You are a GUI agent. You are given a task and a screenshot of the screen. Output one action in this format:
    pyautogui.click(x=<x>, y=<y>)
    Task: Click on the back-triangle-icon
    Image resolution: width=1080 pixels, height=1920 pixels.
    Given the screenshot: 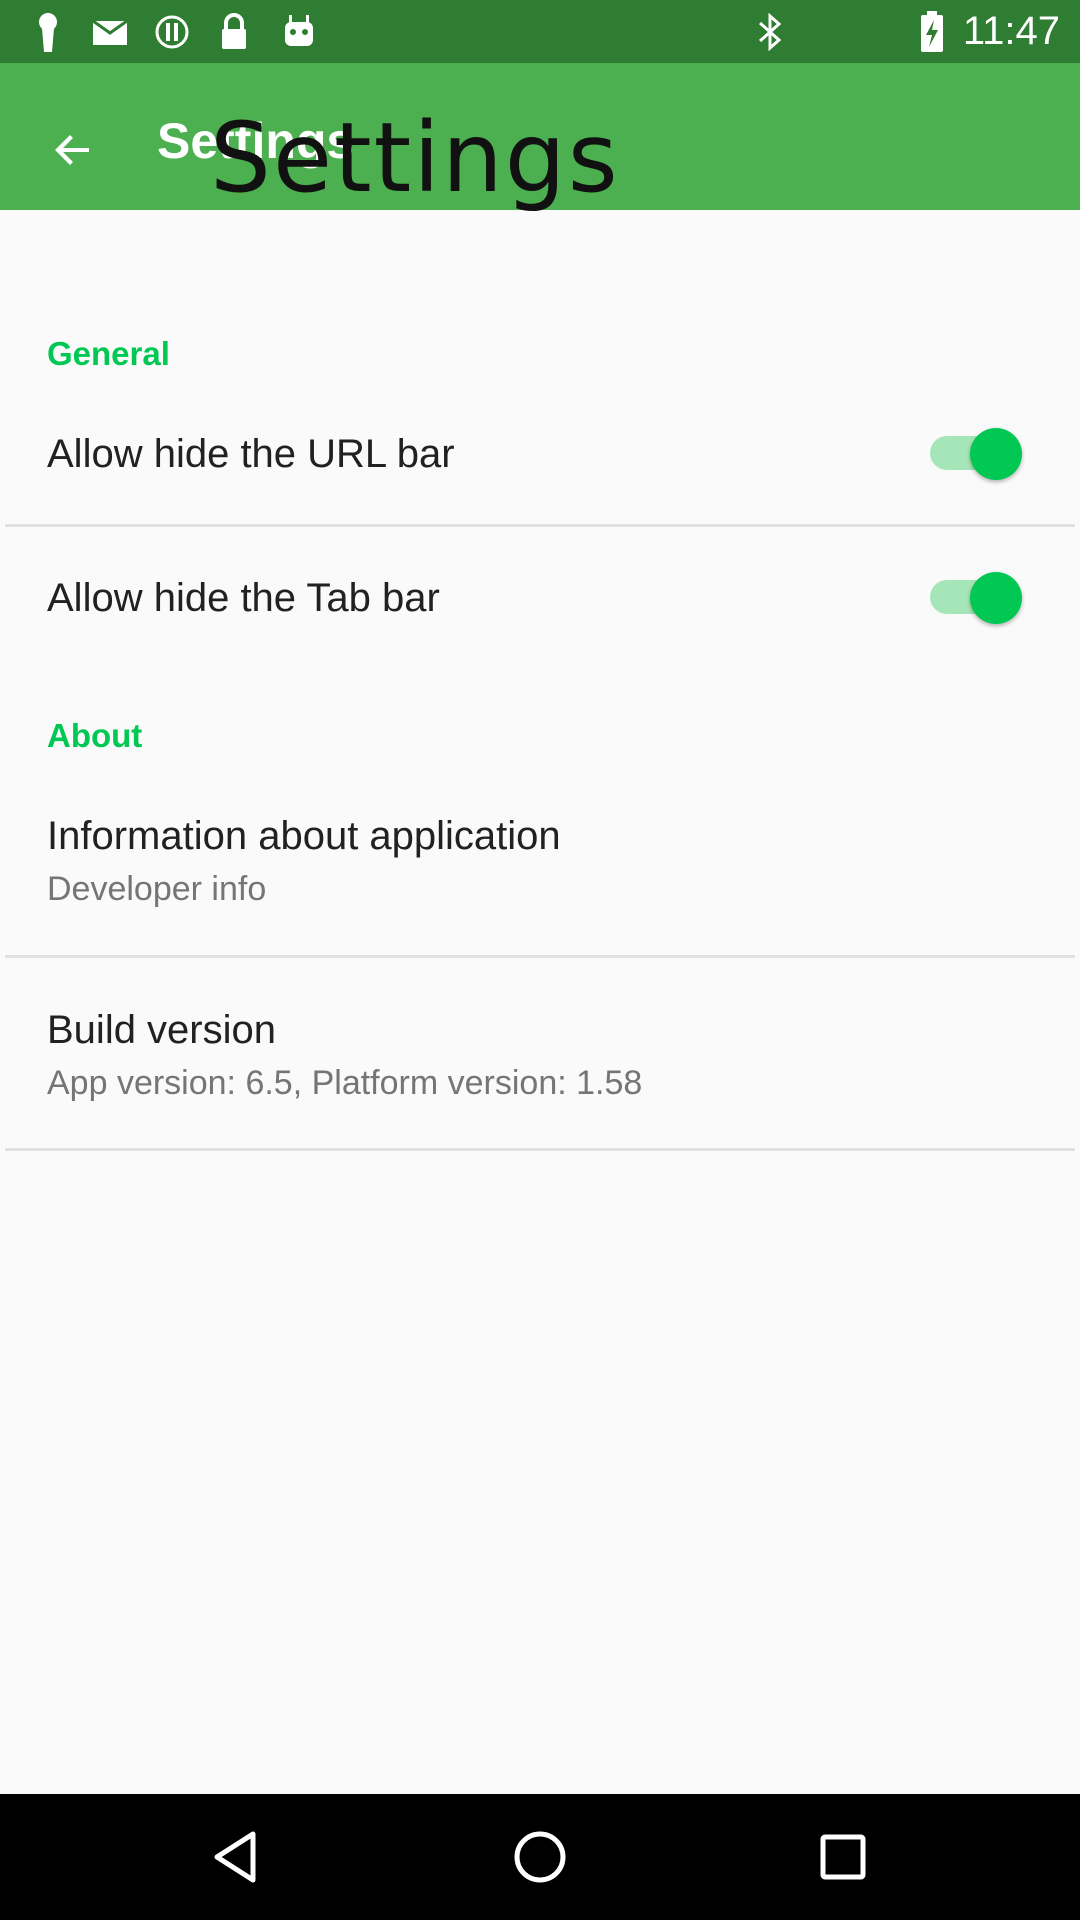 What is the action you would take?
    pyautogui.click(x=235, y=1857)
    